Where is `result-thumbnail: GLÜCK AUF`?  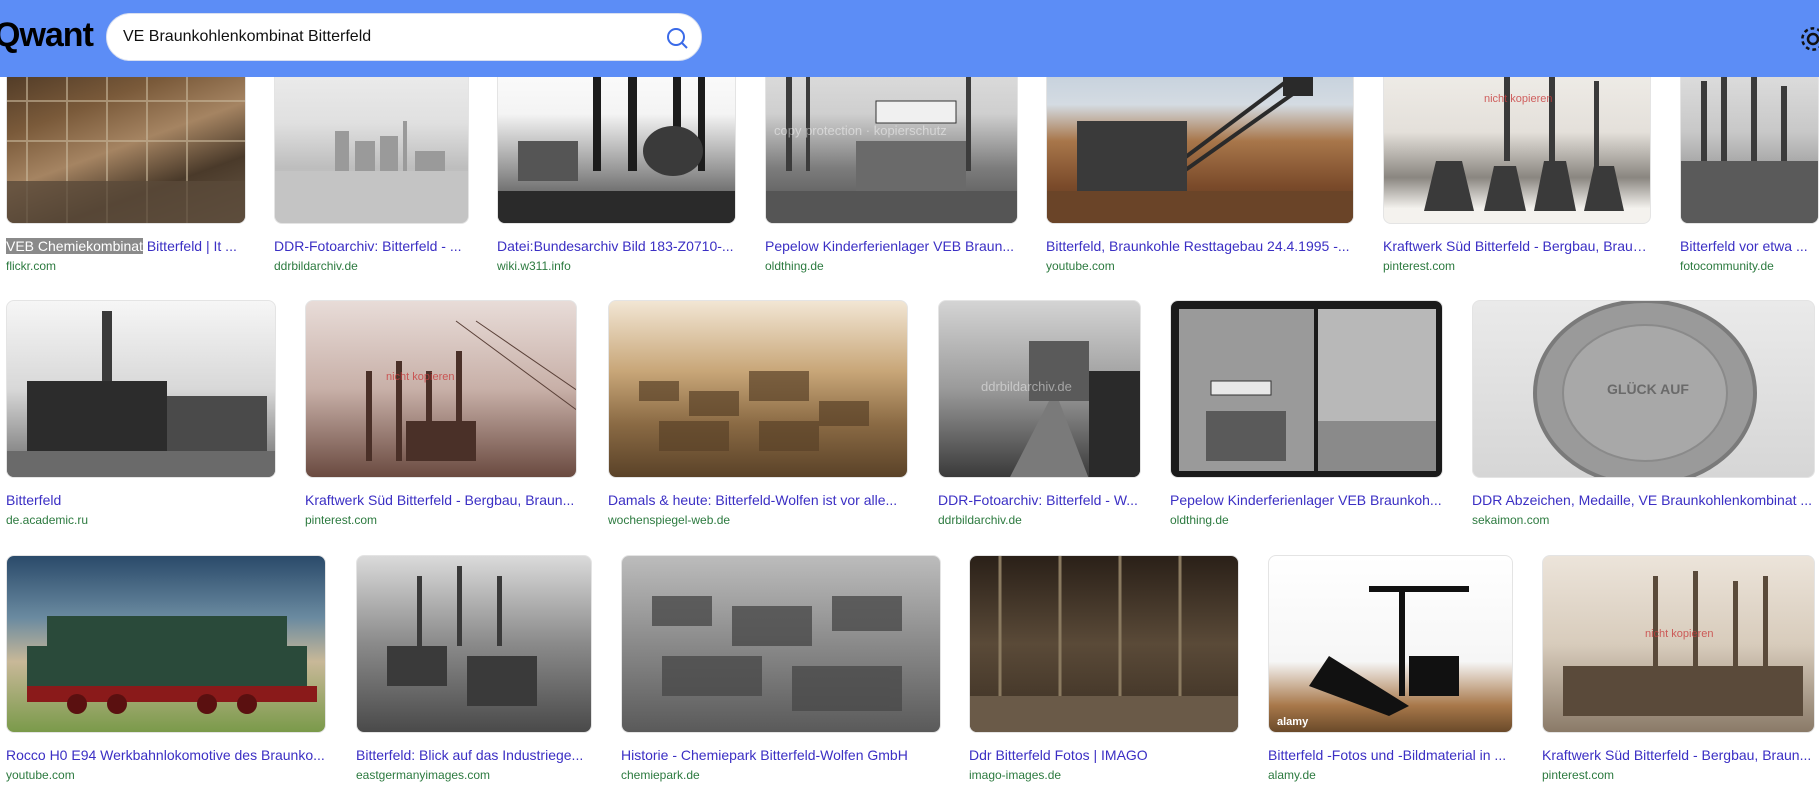 result-thumbnail: GLÜCK AUF is located at coordinates (1643, 389).